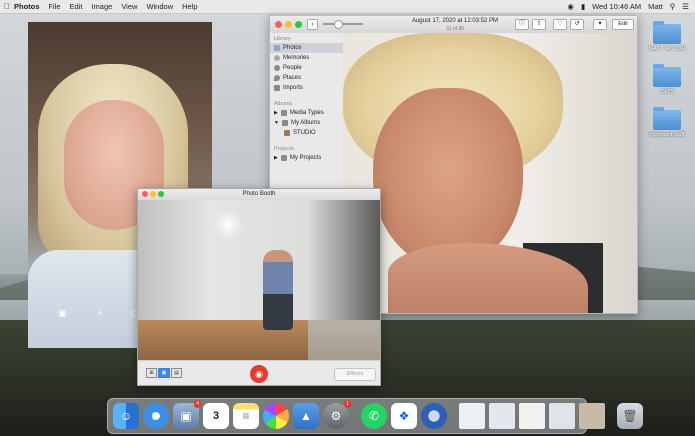 The width and height of the screenshot is (695, 436). What do you see at coordinates (277, 68) in the screenshot?
I see `people-icon` at bounding box center [277, 68].